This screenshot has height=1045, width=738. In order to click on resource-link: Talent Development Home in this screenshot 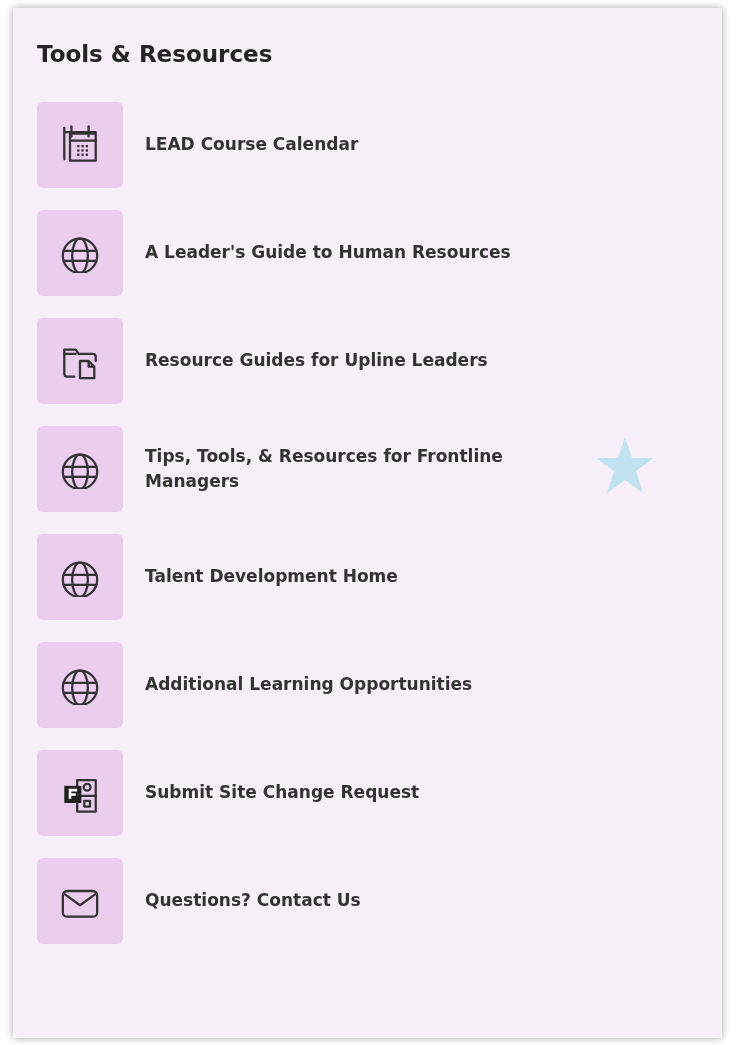, I will do `click(271, 577)`.